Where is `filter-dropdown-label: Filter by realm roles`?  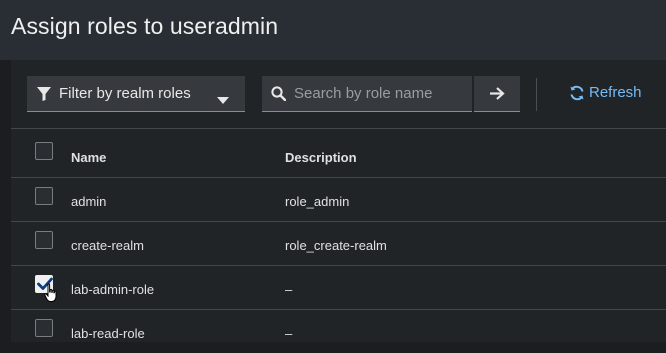 filter-dropdown-label: Filter by realm roles is located at coordinates (125, 93).